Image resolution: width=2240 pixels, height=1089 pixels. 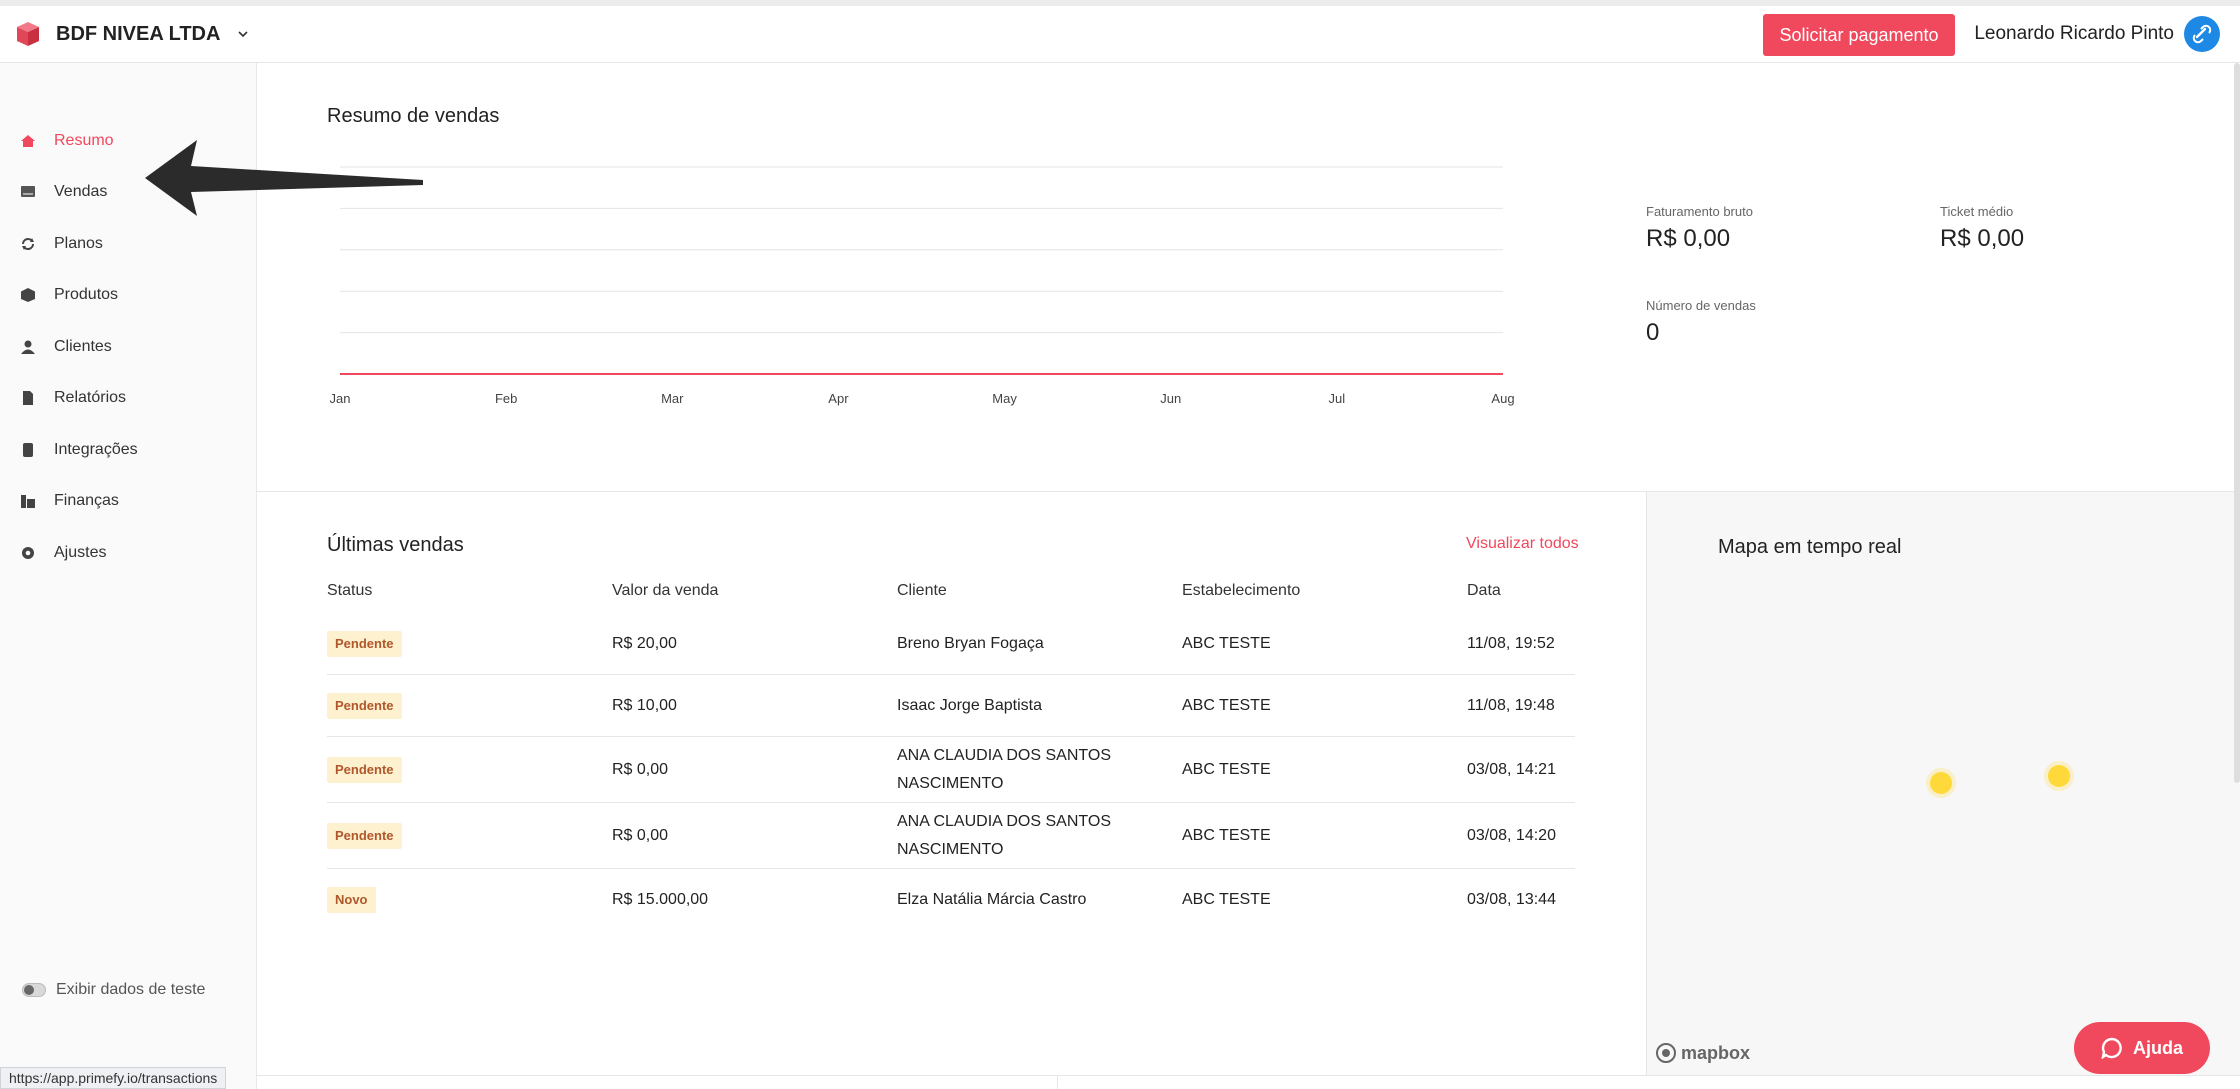 I want to click on sidebar-item-label: Integrações, so click(x=96, y=449).